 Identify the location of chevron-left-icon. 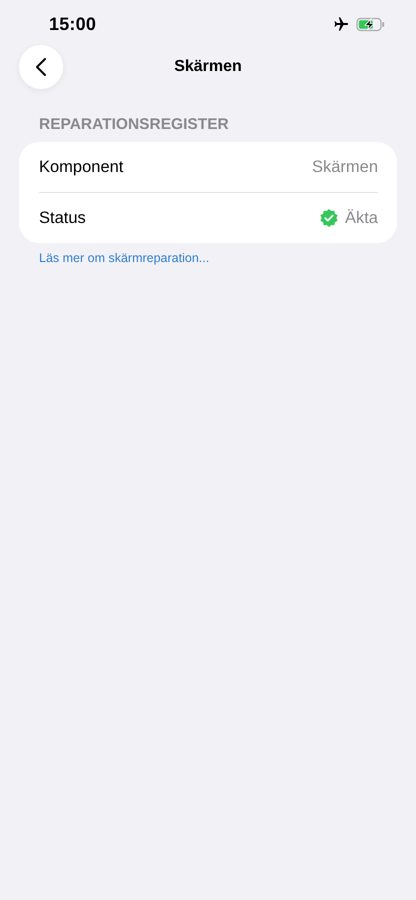
(41, 67).